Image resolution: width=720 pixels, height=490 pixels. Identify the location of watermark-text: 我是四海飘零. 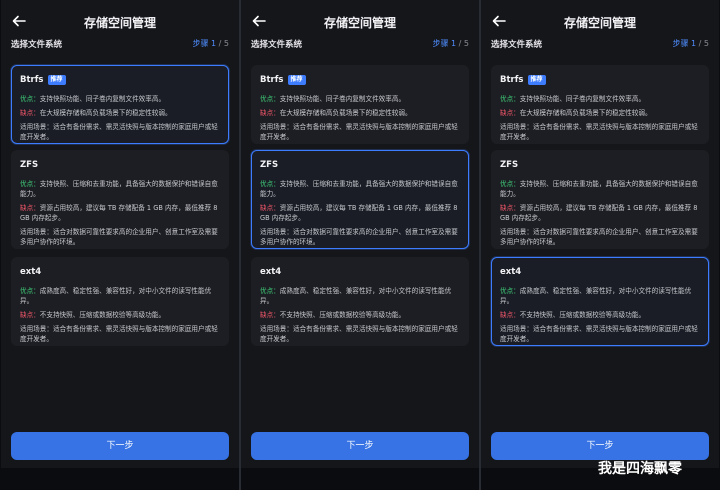
(640, 469).